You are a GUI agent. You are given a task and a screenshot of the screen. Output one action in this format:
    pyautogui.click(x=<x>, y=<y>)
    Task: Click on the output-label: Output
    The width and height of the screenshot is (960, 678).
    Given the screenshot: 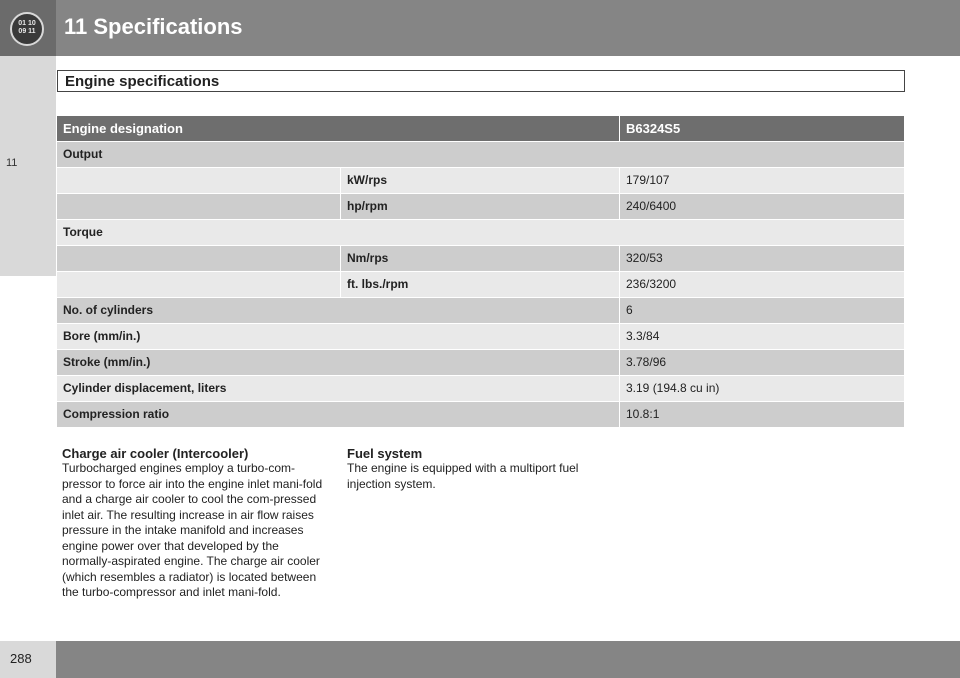 What is the action you would take?
    pyautogui.click(x=480, y=154)
    